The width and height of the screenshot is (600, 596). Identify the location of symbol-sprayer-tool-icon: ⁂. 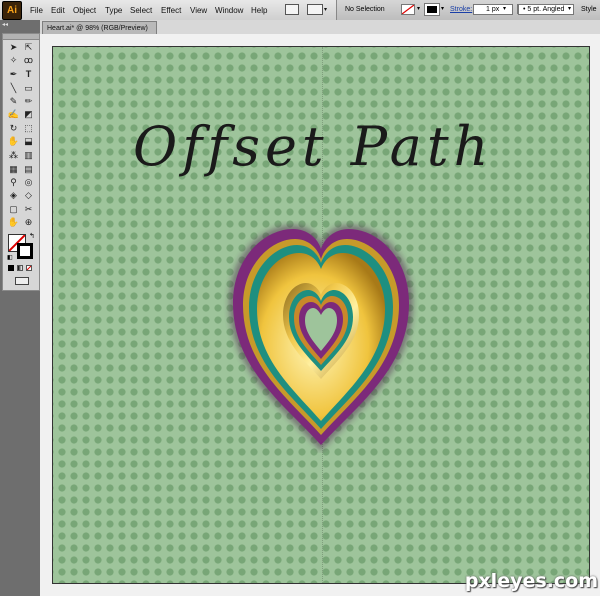
(13, 155).